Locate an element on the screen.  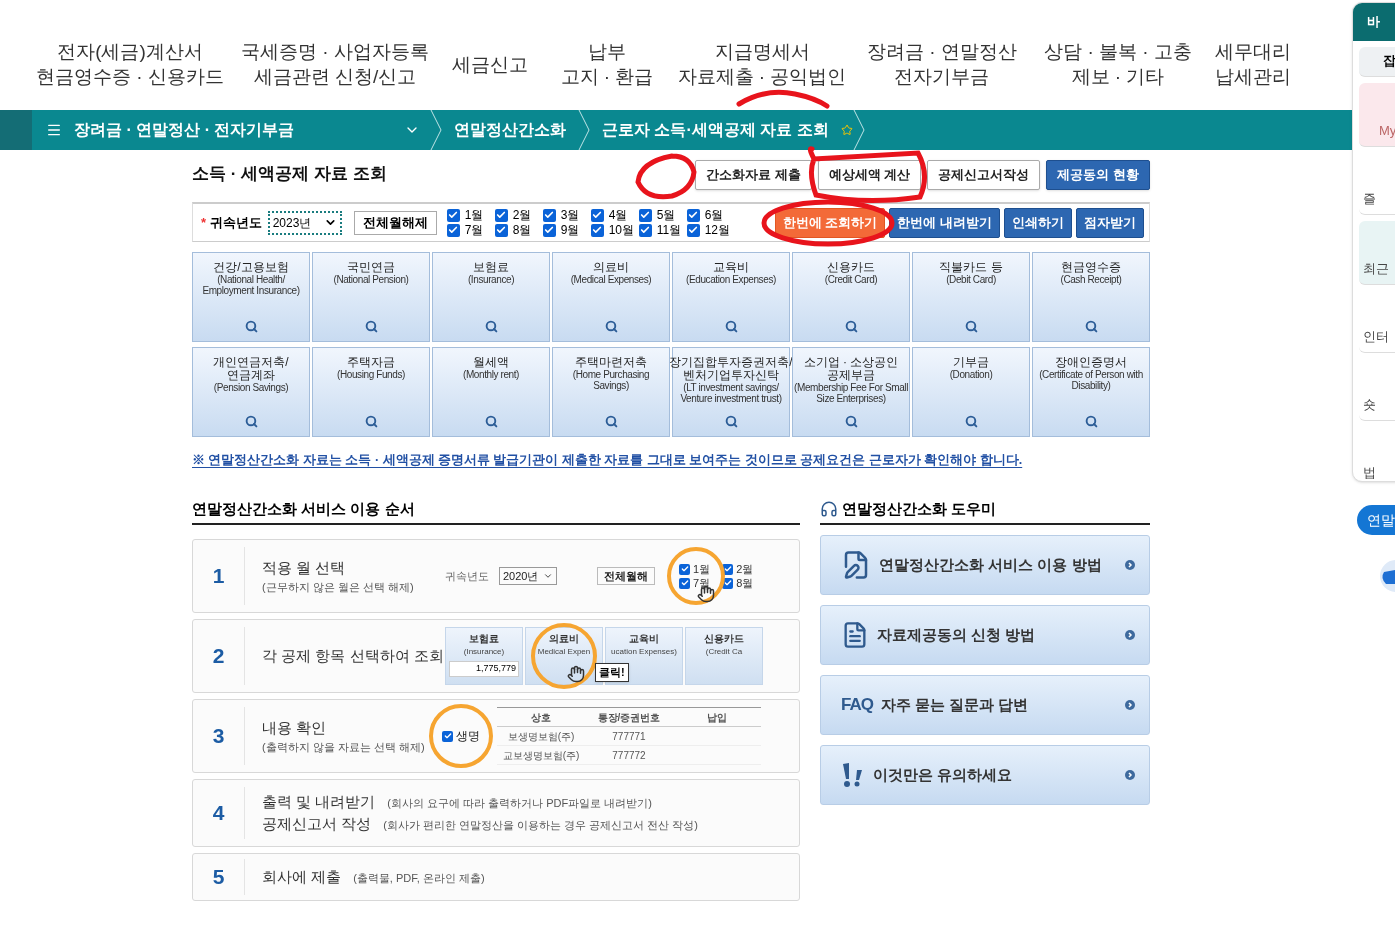
year-select: 2023년 is located at coordinates (304, 222).